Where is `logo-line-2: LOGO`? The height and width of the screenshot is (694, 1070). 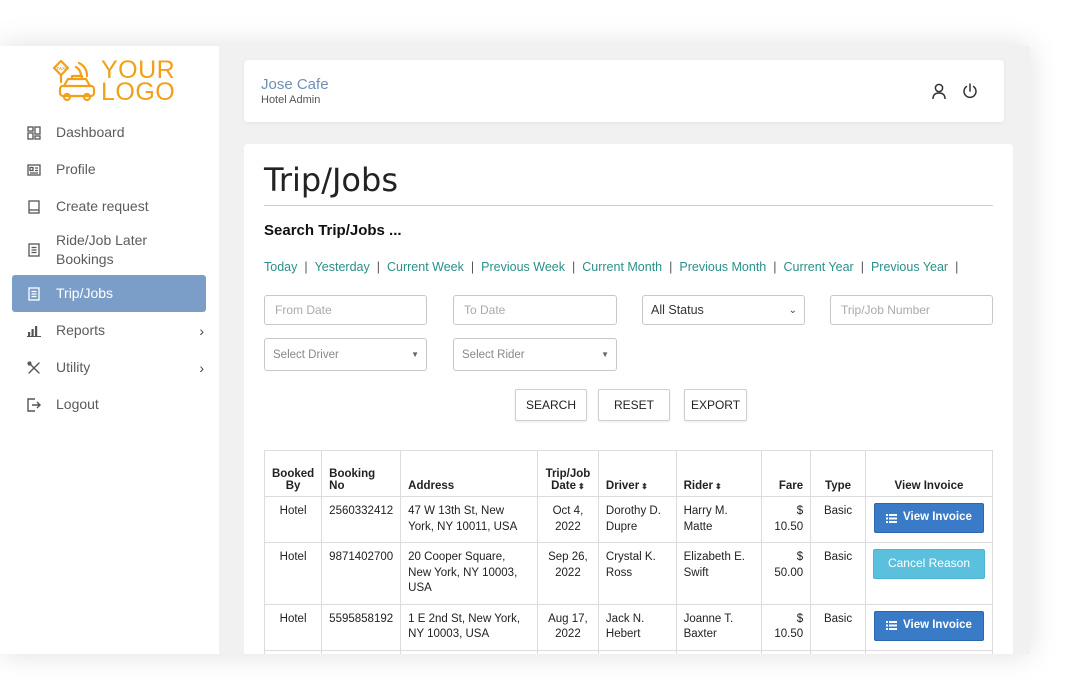 logo-line-2: LOGO is located at coordinates (138, 92).